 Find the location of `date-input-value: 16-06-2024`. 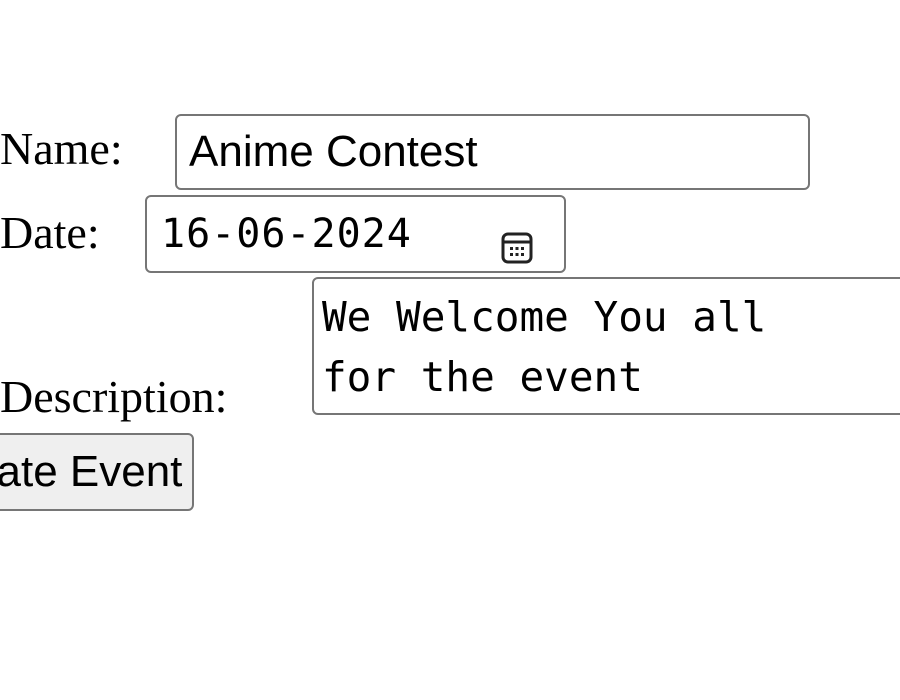

date-input-value: 16-06-2024 is located at coordinates (286, 234).